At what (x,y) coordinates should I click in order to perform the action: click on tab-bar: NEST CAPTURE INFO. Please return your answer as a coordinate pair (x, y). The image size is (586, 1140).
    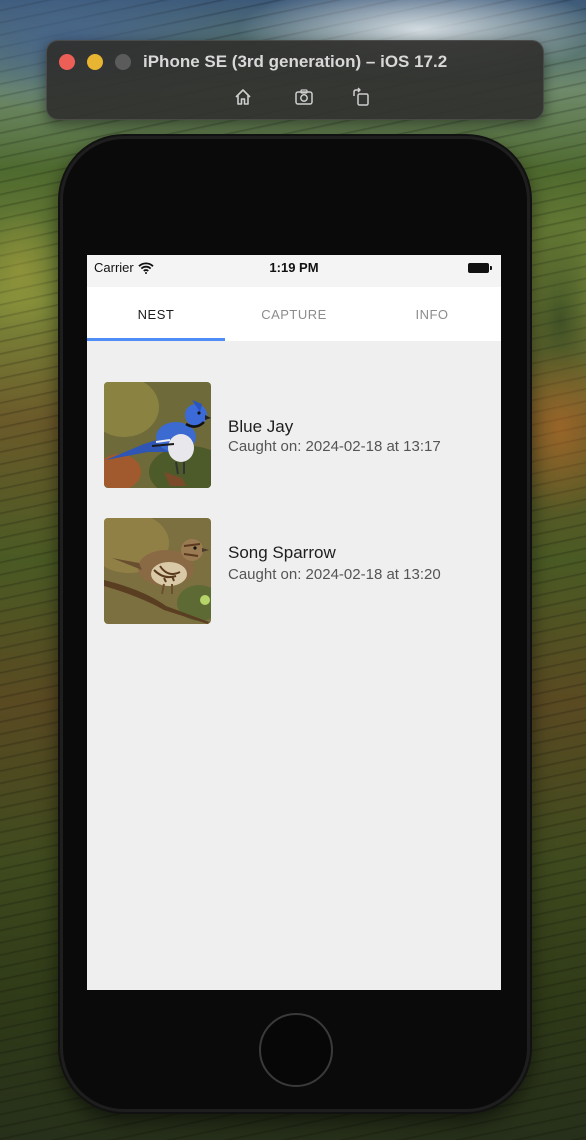
    Looking at the image, I should click on (294, 314).